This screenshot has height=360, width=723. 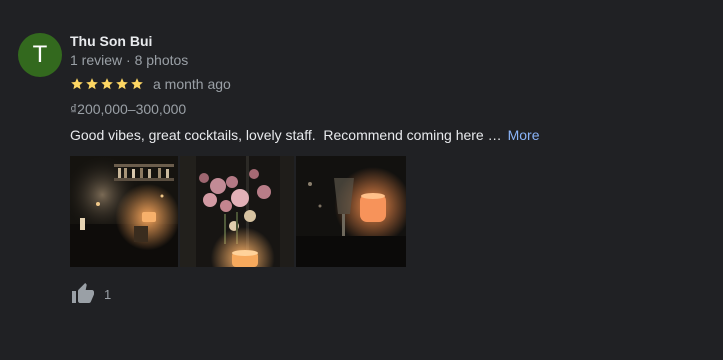 I want to click on star-rating, so click(x=107, y=84).